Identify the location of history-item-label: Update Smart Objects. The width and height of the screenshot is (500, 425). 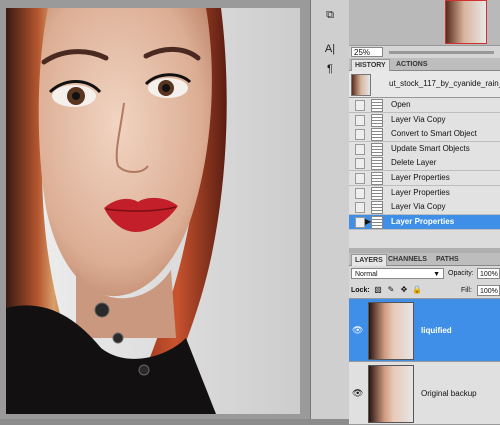
(430, 148).